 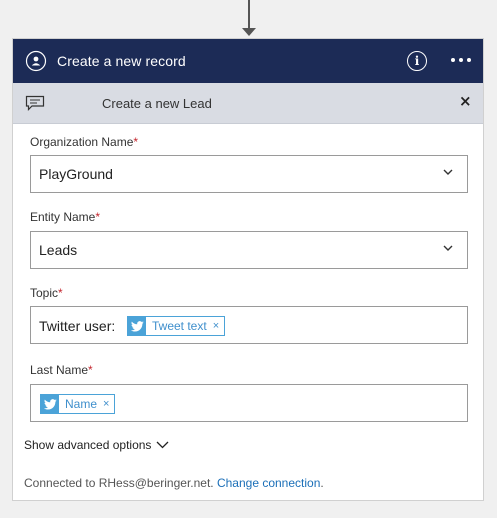 What do you see at coordinates (249, 174) in the screenshot?
I see `organization-select: PlayGround` at bounding box center [249, 174].